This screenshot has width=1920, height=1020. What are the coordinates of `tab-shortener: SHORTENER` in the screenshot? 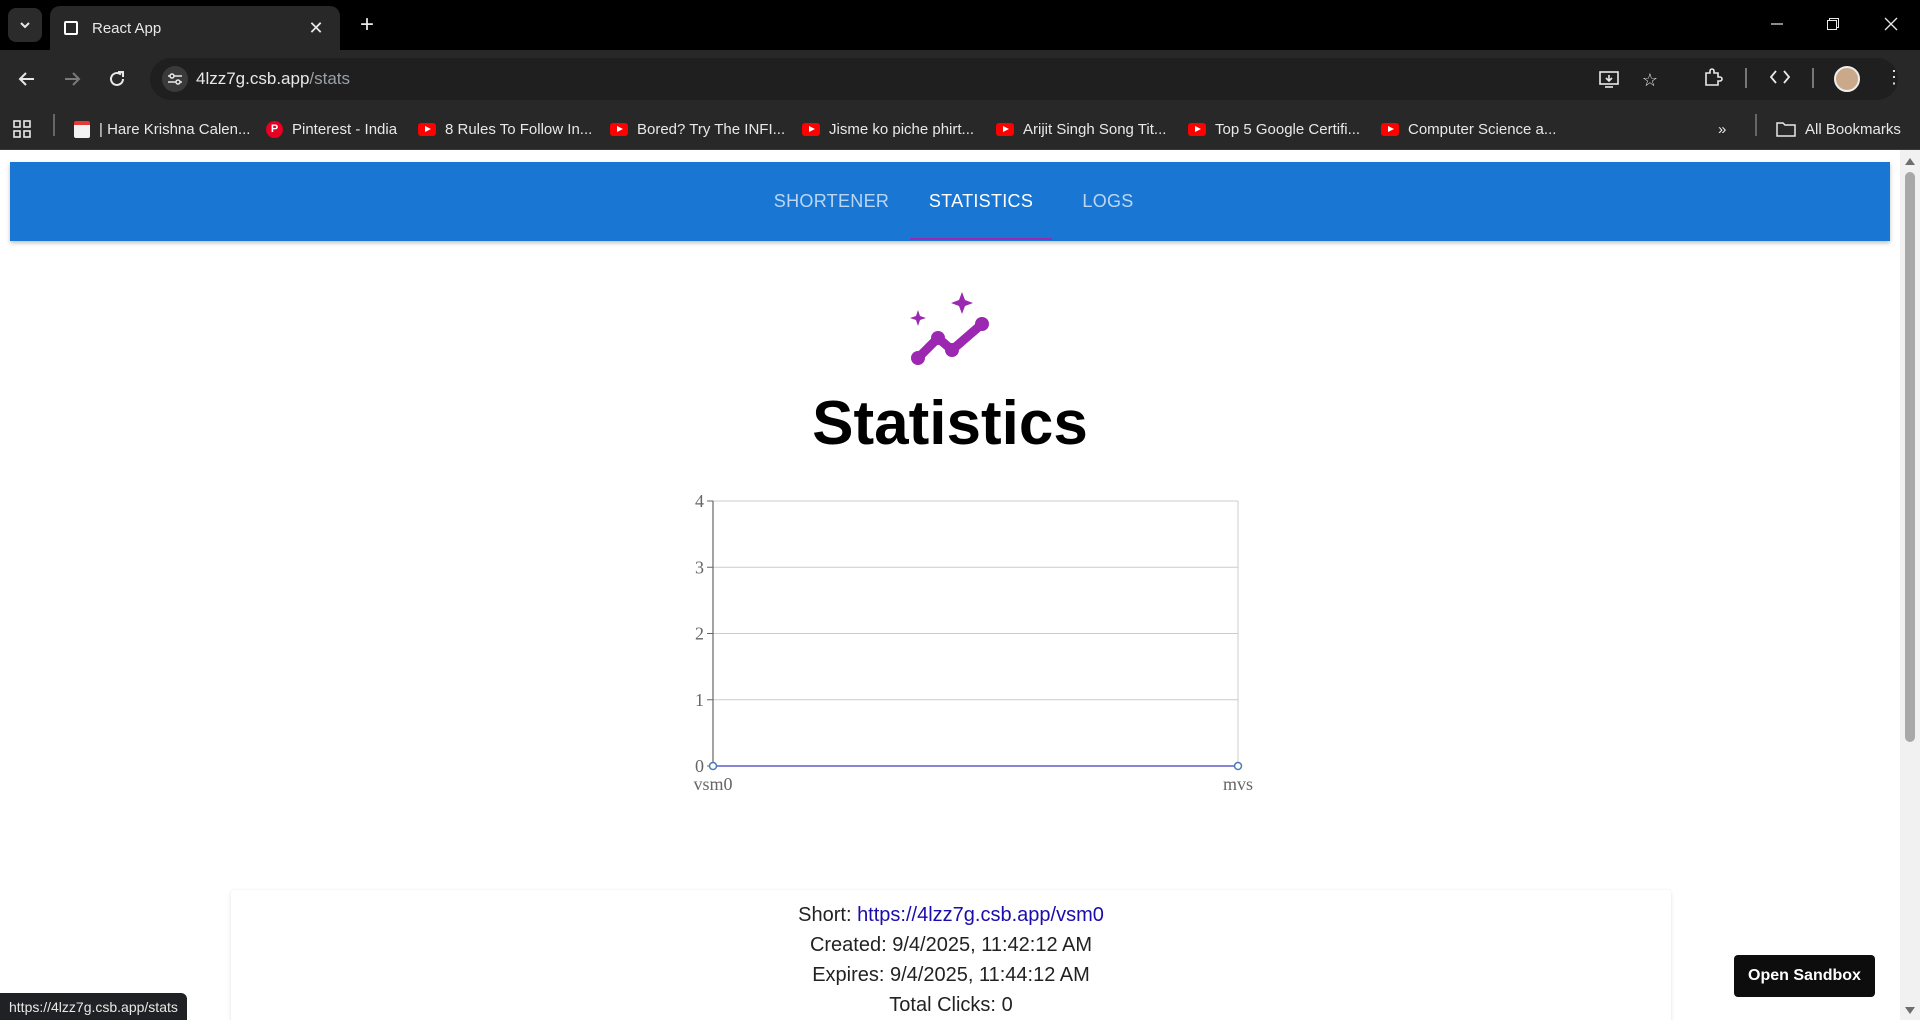 It's located at (831, 201).